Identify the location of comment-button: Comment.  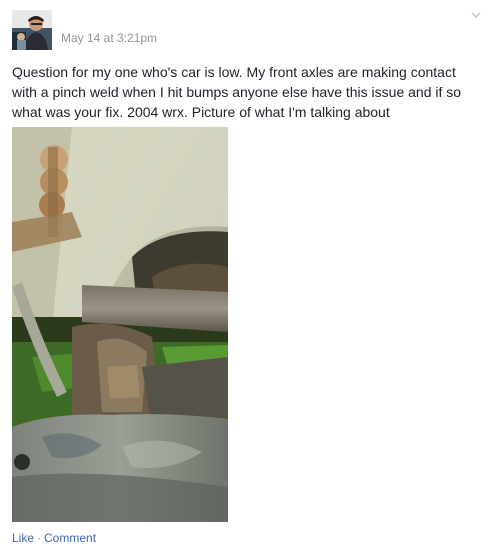
(70, 538).